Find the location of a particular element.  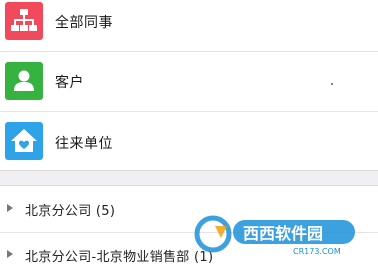

group-label: 北京分公司 (5) is located at coordinates (70, 211).